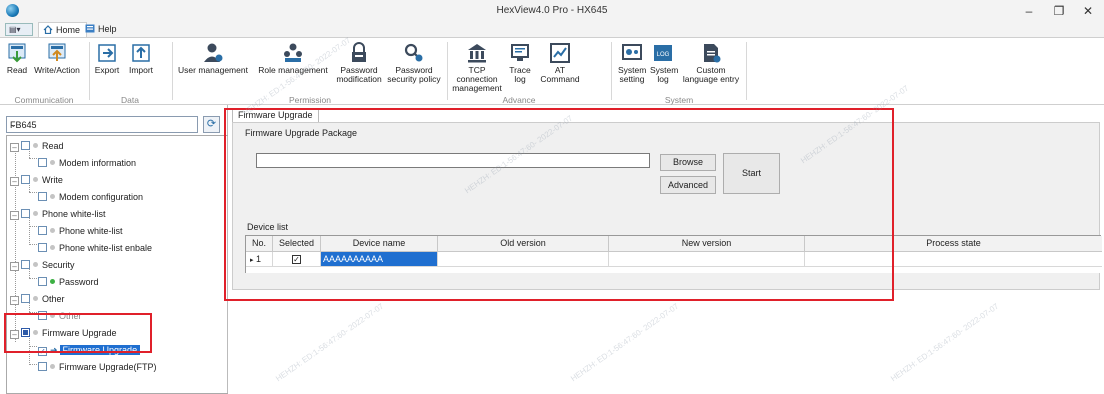  What do you see at coordinates (58, 214) in the screenshot?
I see `tree-node-phone-white-list: – Phone white-list` at bounding box center [58, 214].